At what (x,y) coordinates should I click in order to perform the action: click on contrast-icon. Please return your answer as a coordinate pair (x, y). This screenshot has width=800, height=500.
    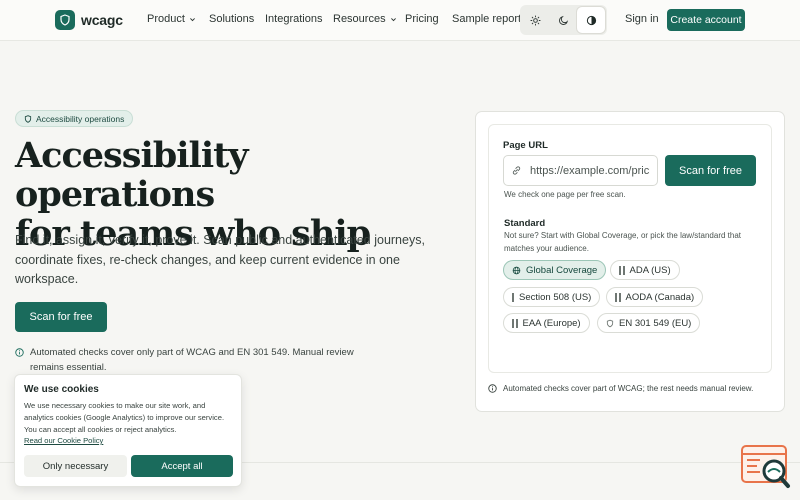
    Looking at the image, I should click on (591, 20).